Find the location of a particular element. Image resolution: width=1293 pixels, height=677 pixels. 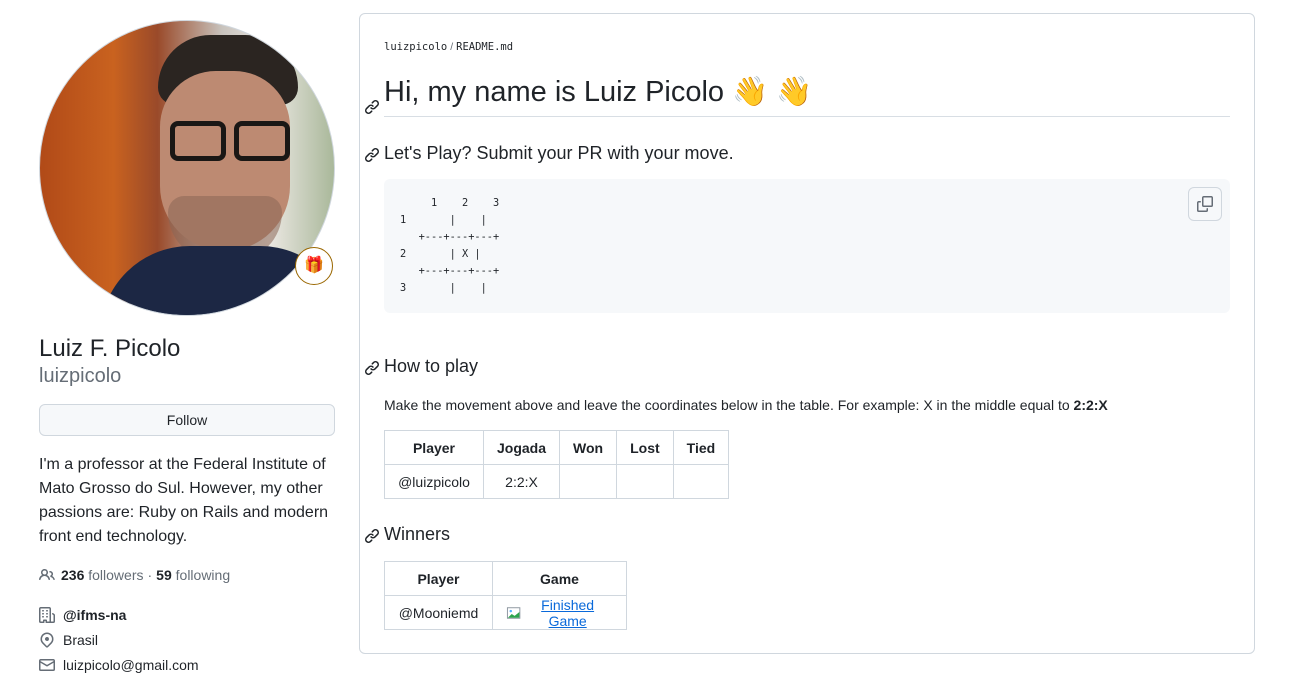

how-to-play-example: 2:2:X is located at coordinates (1090, 405).